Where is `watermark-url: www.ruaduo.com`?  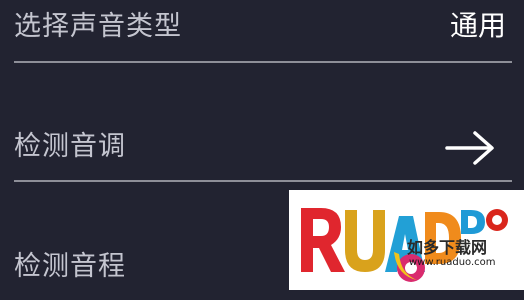
watermark-url: www.ruaduo.com is located at coordinates (452, 262).